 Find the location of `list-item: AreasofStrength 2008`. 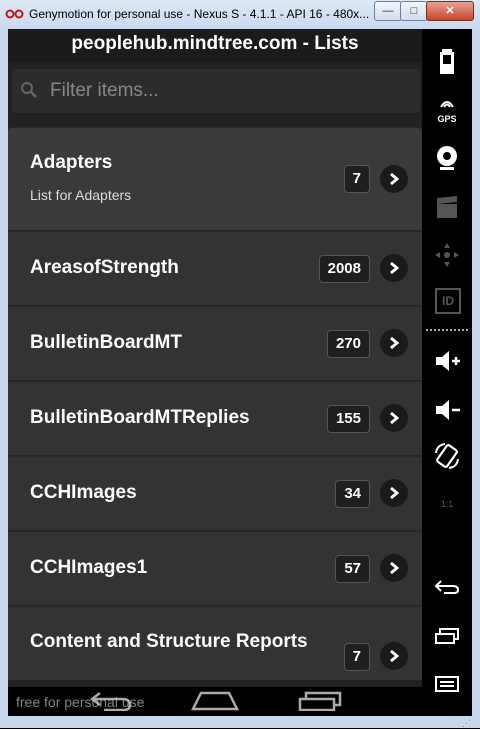

list-item: AreasofStrength 2008 is located at coordinates (215, 268).